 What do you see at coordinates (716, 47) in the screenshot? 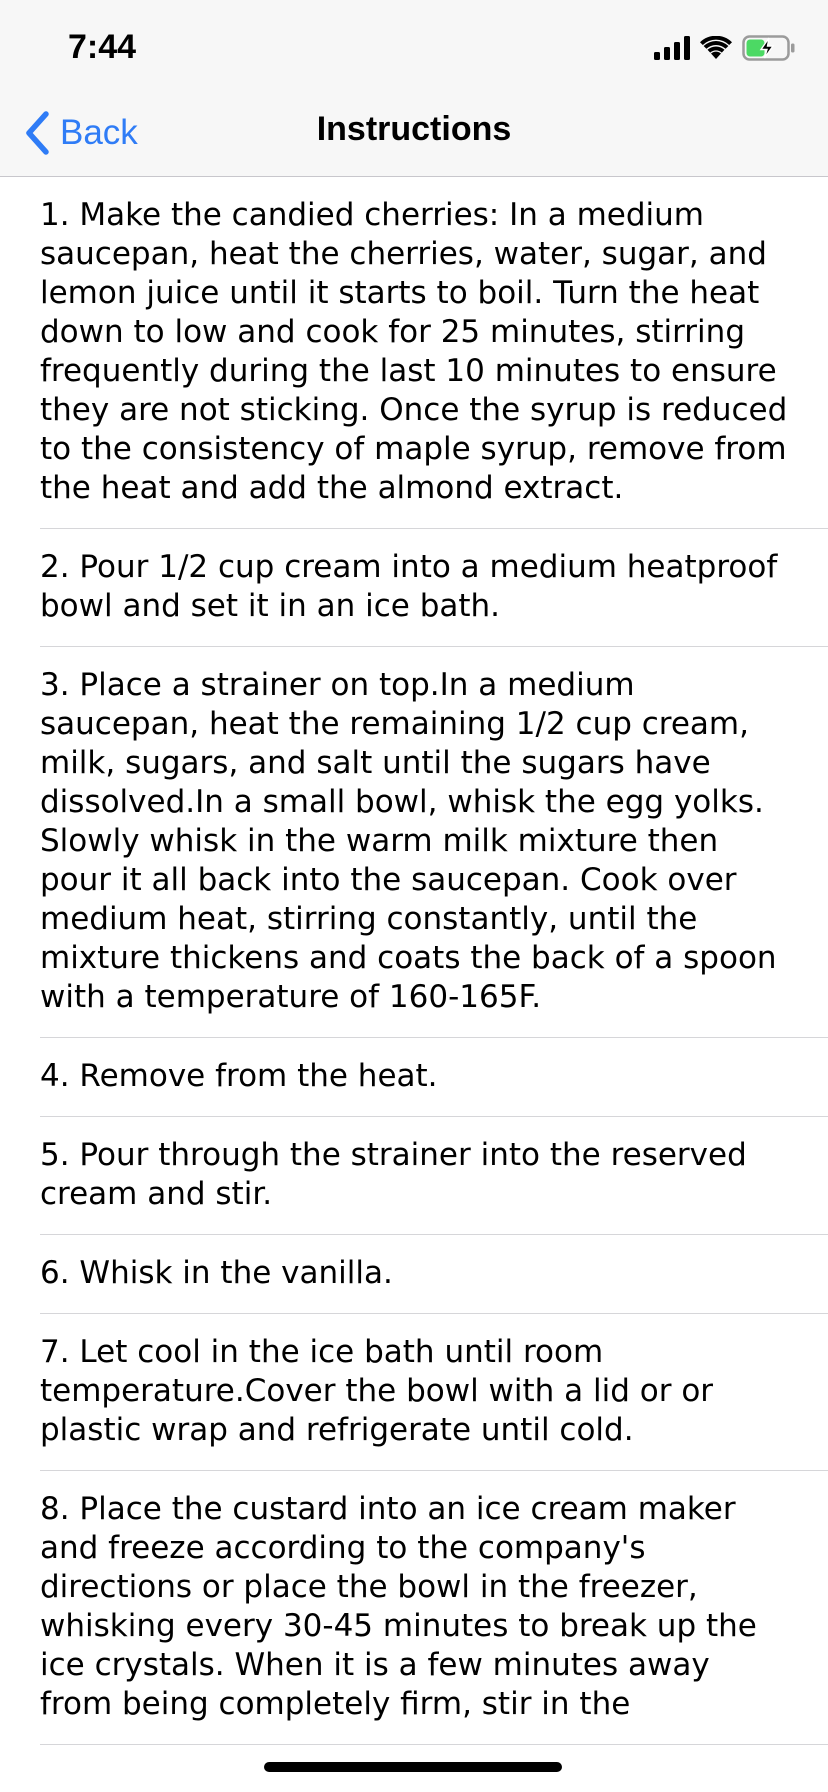
I see `wifi-icon` at bounding box center [716, 47].